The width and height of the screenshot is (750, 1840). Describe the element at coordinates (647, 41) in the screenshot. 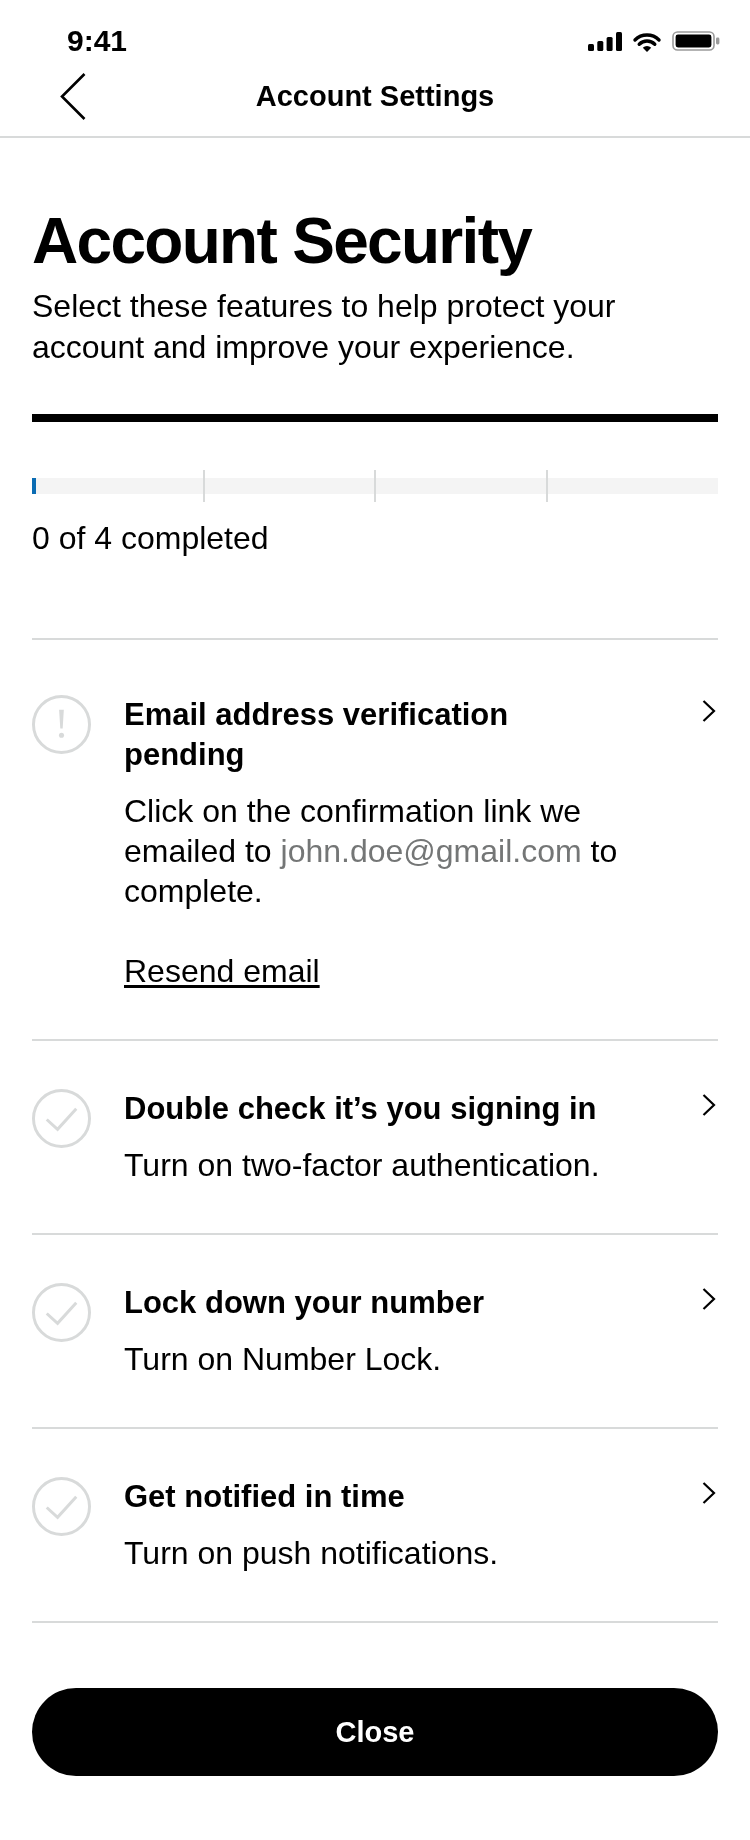

I see `wifi-icon` at that location.